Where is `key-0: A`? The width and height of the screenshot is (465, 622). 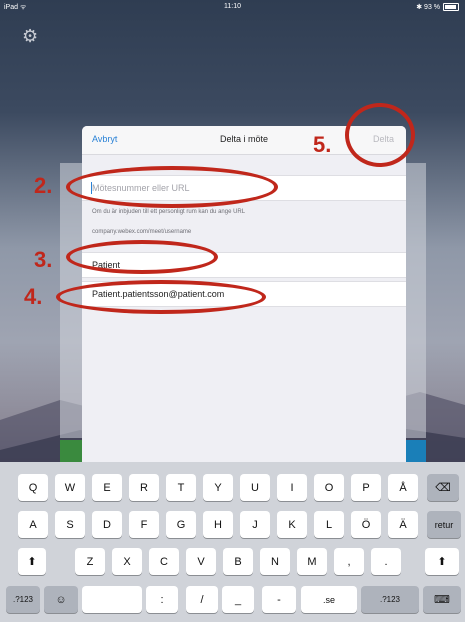
key-0: A is located at coordinates (33, 524).